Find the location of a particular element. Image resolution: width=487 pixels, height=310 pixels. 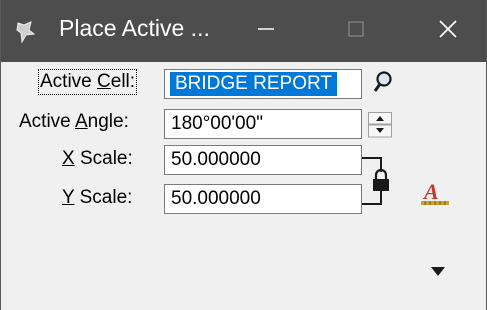

y-scale-input: 50.000000 is located at coordinates (263, 199).